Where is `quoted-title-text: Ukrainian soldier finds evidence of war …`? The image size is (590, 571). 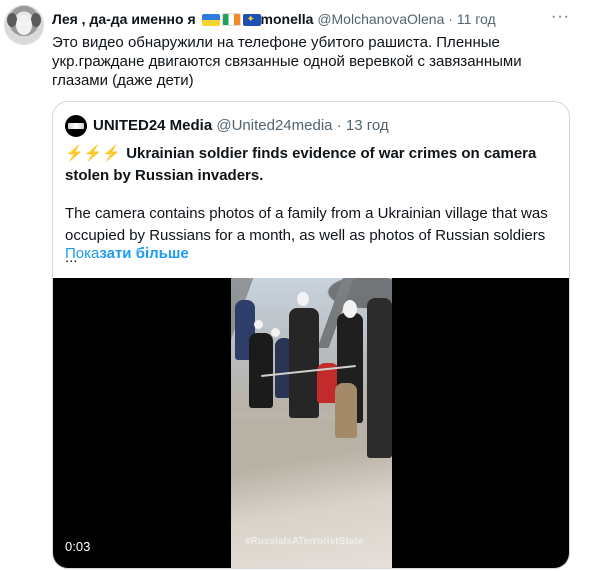 quoted-title-text: Ukrainian soldier finds evidence of war … is located at coordinates (301, 164).